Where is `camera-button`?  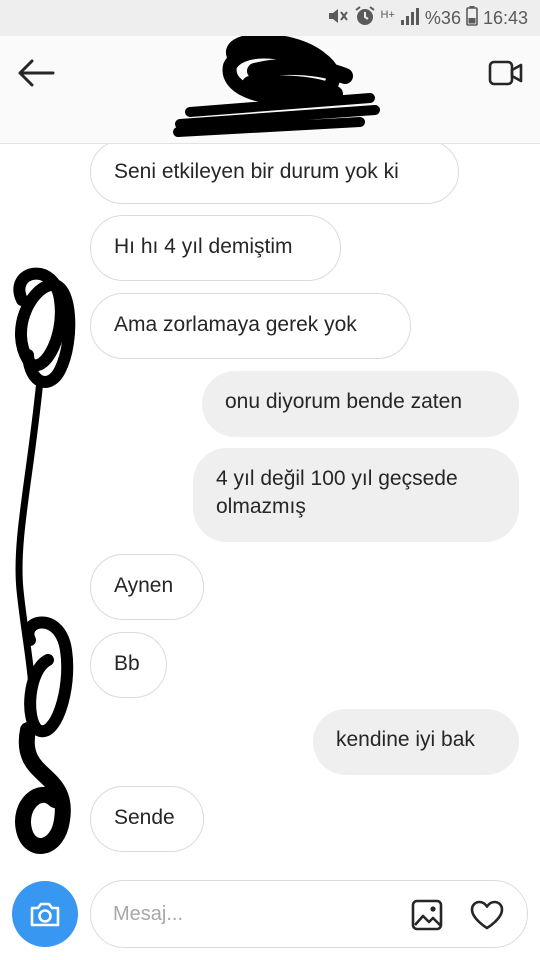 camera-button is located at coordinates (45, 914).